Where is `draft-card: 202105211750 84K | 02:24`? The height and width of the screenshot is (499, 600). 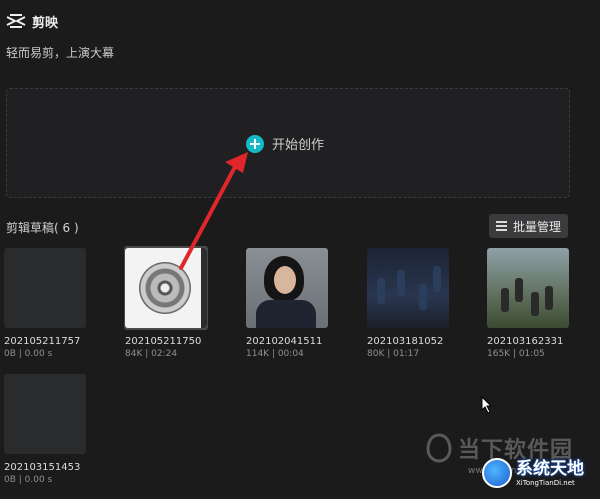 draft-card: 202105211750 84K | 02:24 is located at coordinates (166, 303).